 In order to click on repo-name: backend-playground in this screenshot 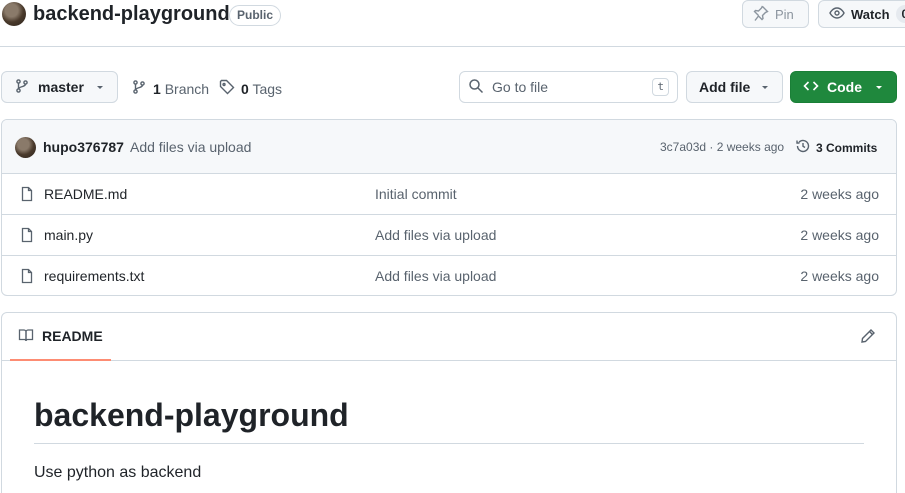, I will do `click(131, 14)`.